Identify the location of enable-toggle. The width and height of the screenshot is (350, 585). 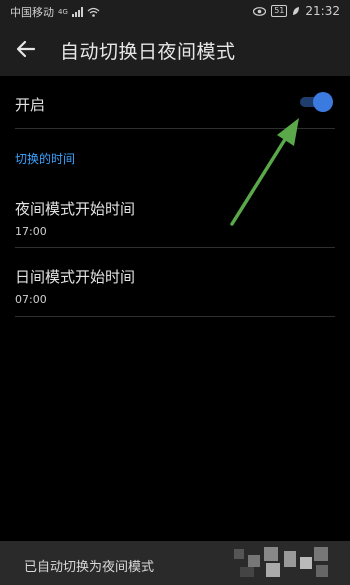
(317, 102).